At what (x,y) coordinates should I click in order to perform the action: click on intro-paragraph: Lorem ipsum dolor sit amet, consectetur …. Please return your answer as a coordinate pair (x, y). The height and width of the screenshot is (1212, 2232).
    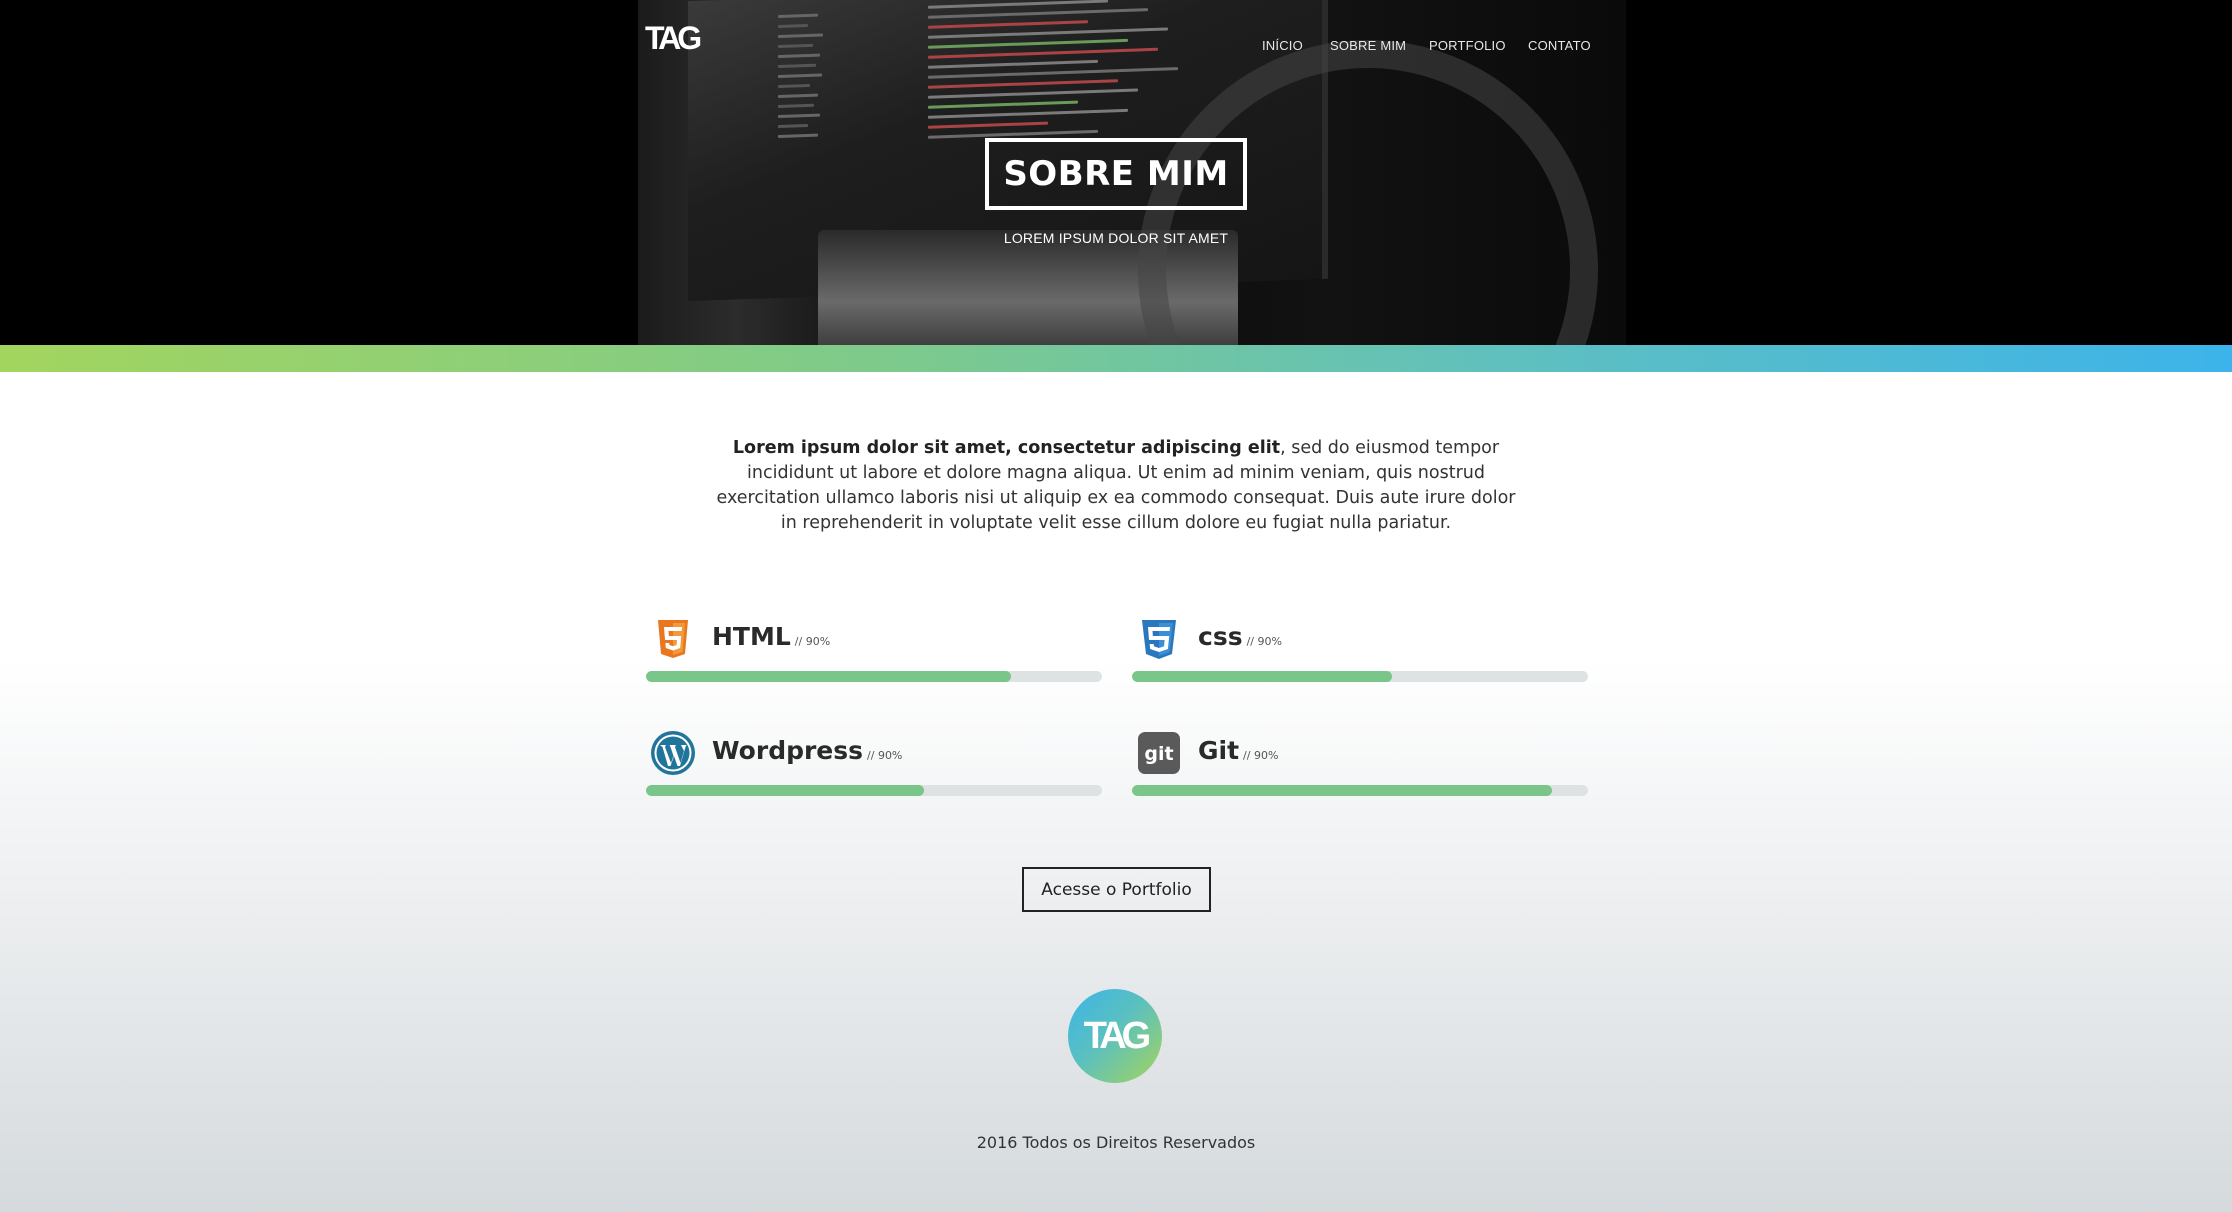
    Looking at the image, I should click on (1116, 486).